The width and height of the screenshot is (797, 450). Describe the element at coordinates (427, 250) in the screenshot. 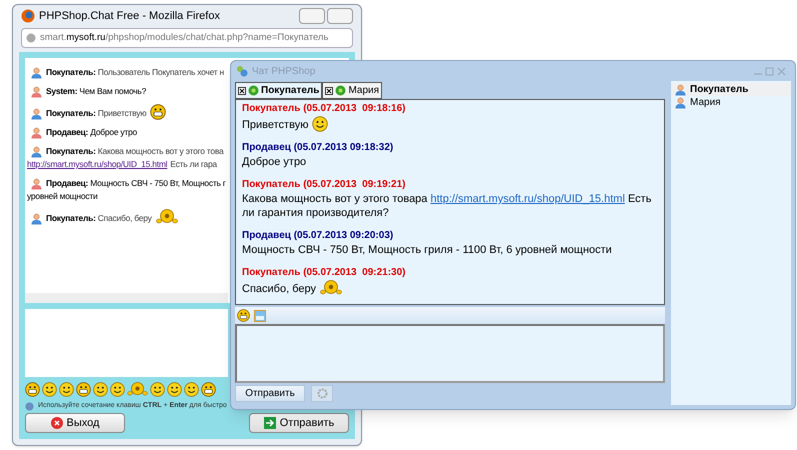

I see `message-text: Мощность СВЧ - 750 Вт, Мощность гриля - 1100 Вт, 6 уровней мощности` at that location.